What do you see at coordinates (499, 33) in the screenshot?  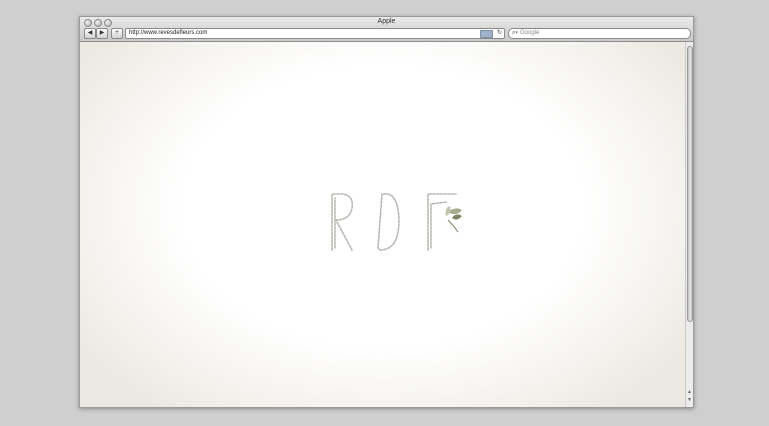 I see `reload-icon: ↻` at bounding box center [499, 33].